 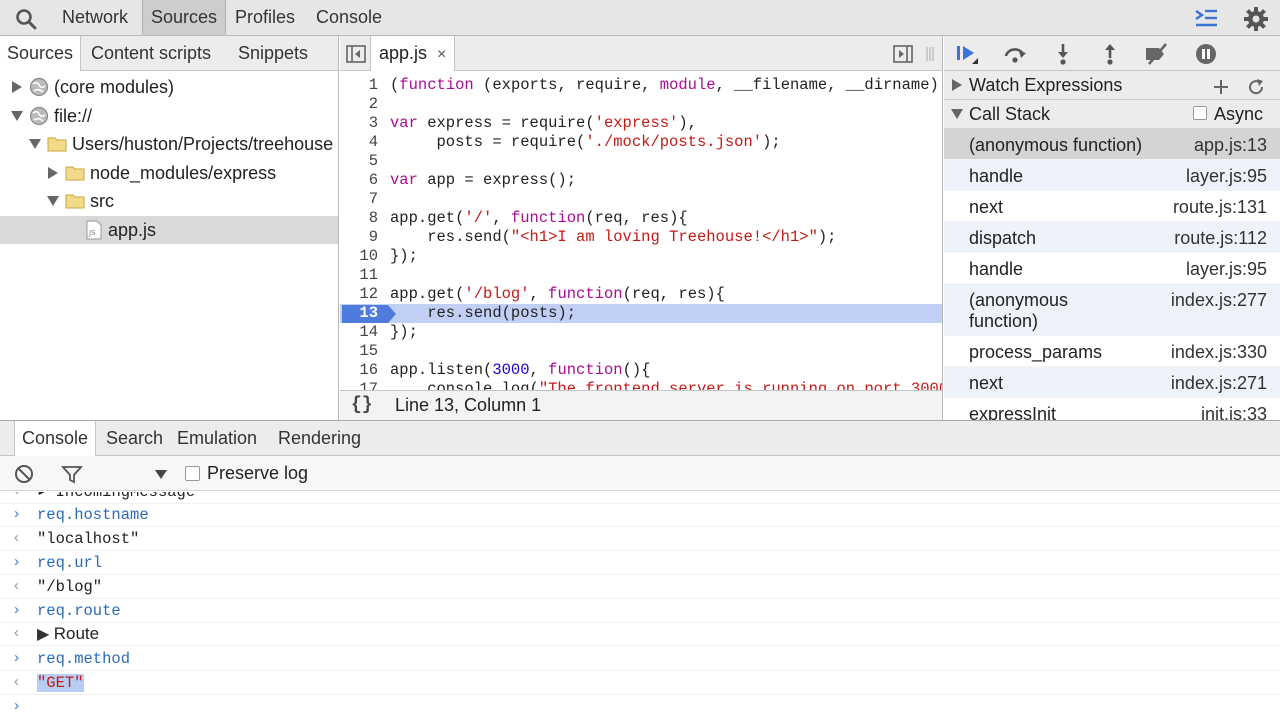 I want to click on line-number: 5, so click(x=359, y=161).